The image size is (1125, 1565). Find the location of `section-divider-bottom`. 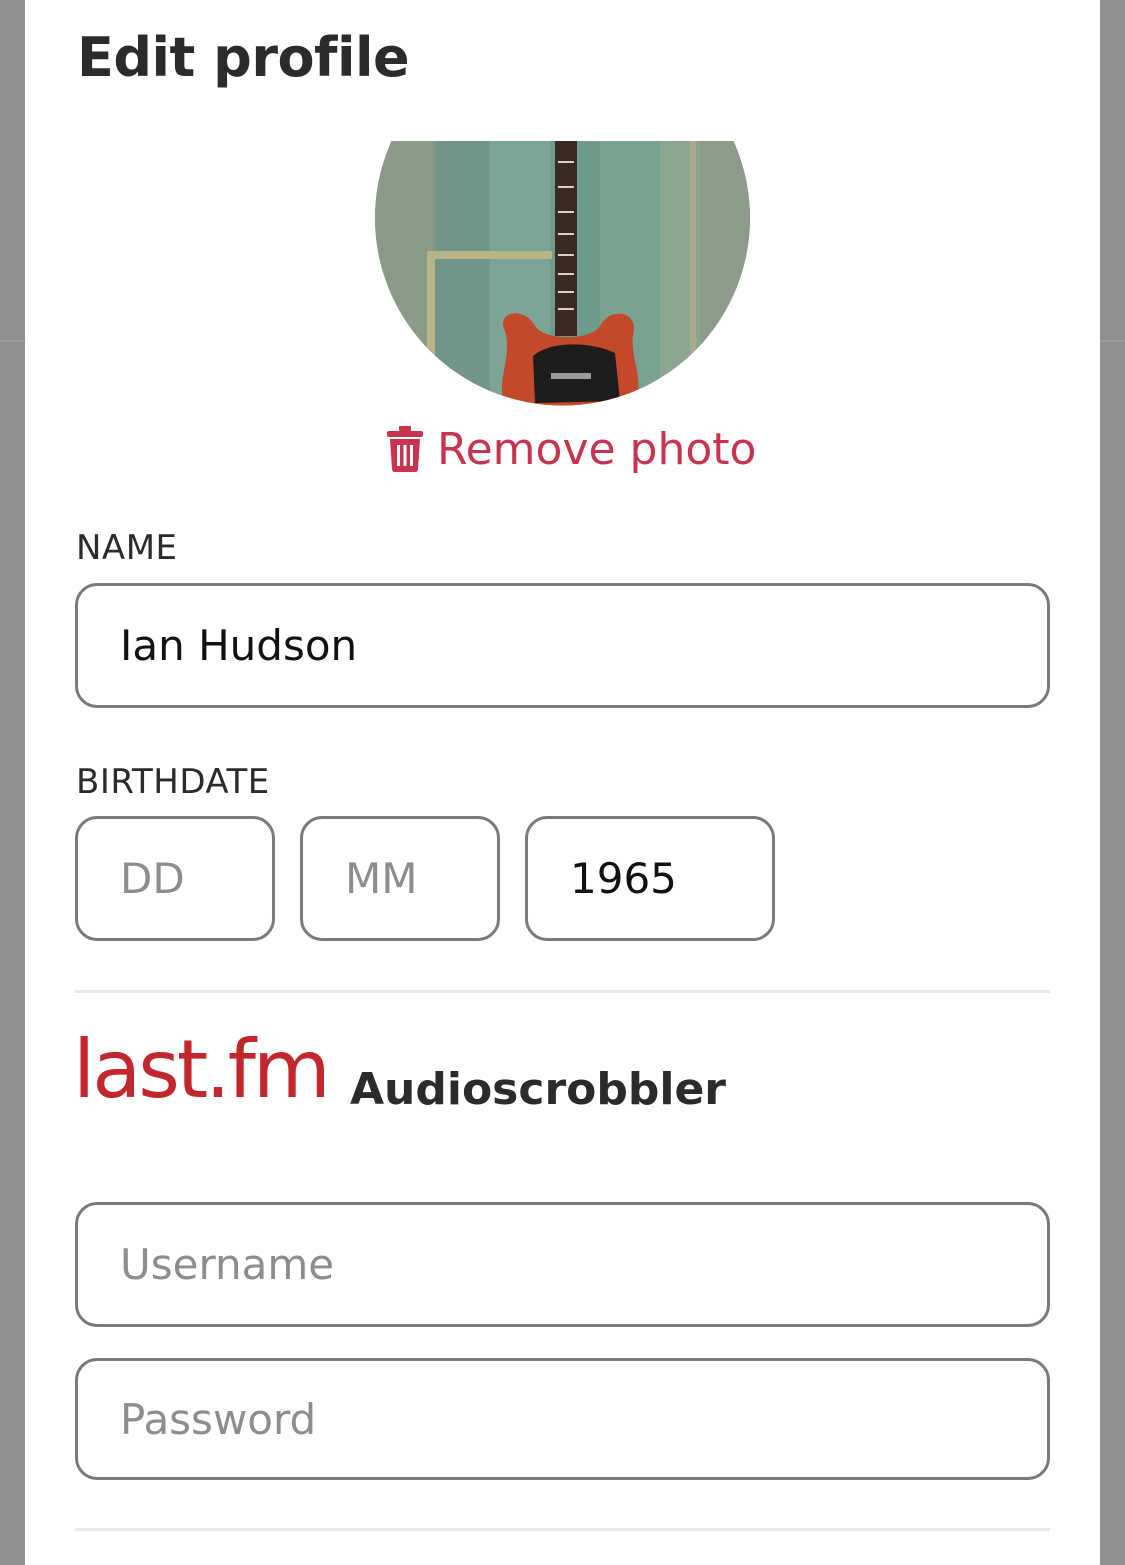

section-divider-bottom is located at coordinates (562, 1529).